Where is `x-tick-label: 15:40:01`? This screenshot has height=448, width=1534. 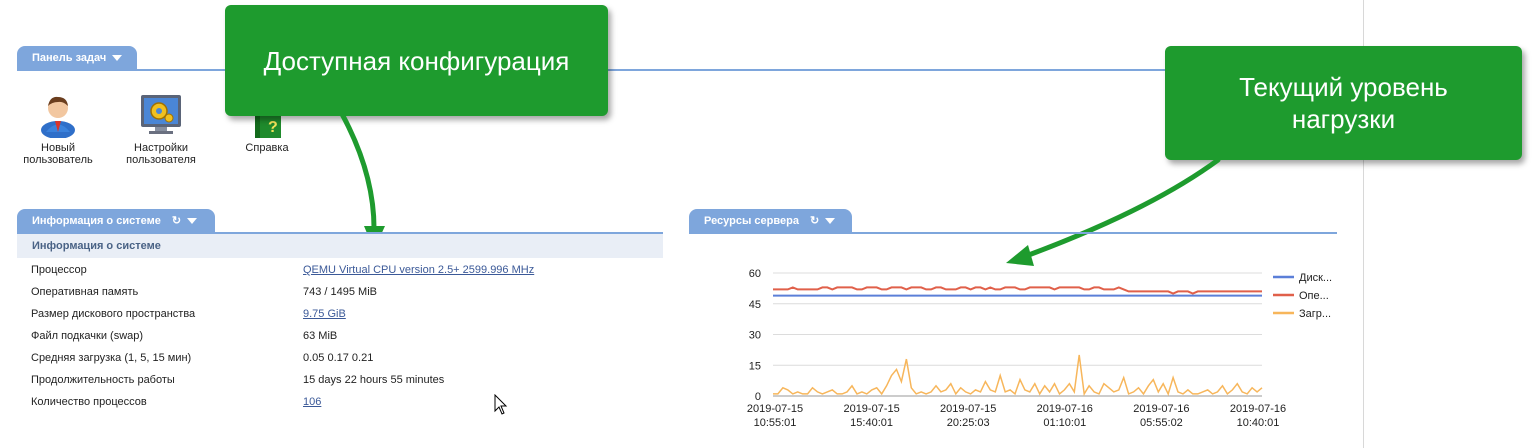 x-tick-label: 15:40:01 is located at coordinates (871, 423).